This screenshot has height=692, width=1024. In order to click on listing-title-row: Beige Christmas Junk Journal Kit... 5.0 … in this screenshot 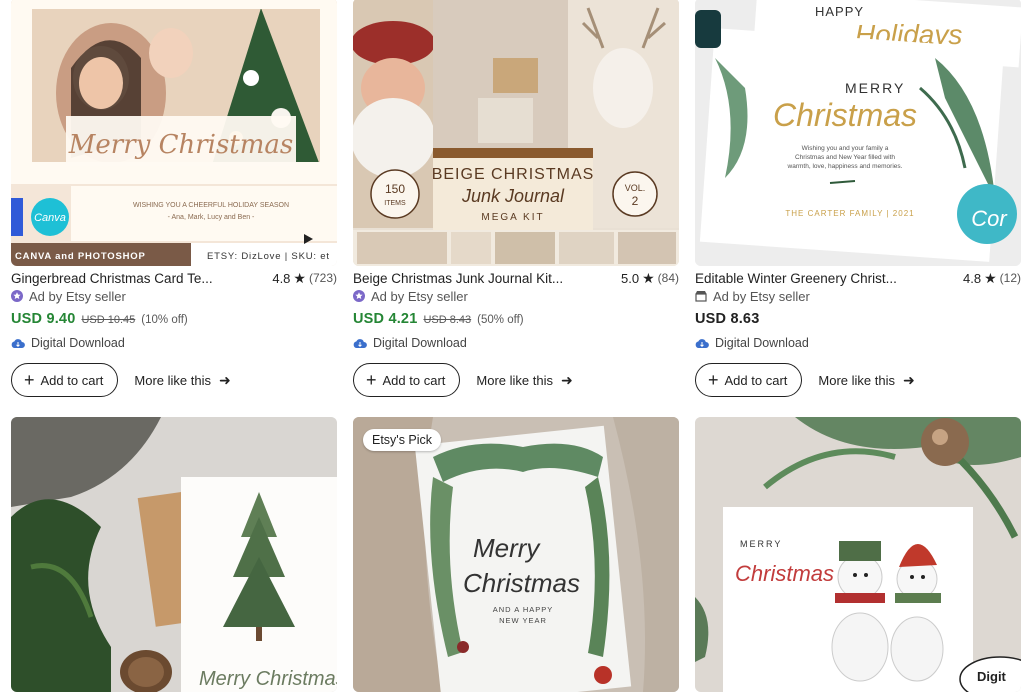, I will do `click(516, 278)`.